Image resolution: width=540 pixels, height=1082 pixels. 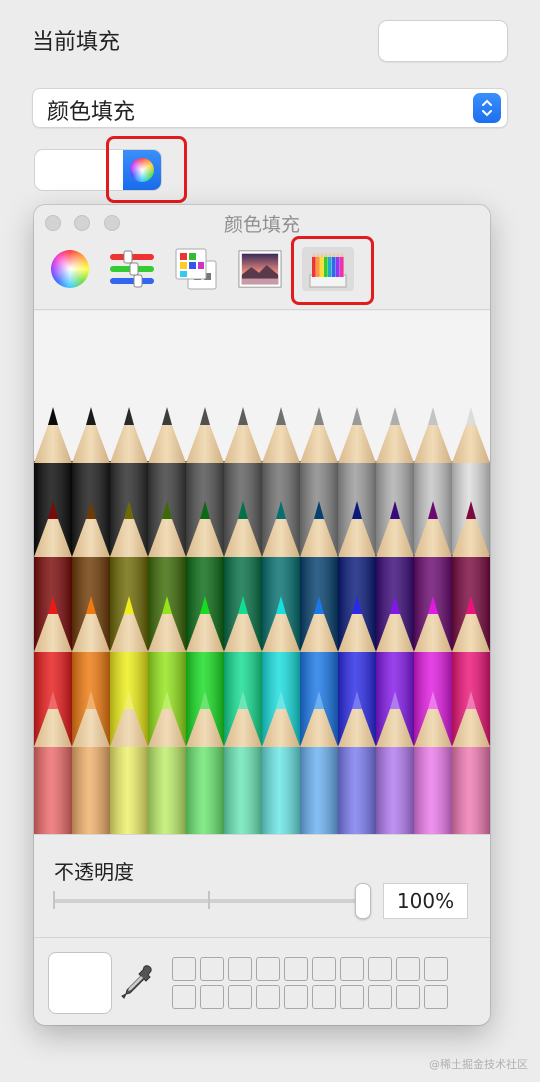 What do you see at coordinates (76, 42) in the screenshot?
I see `current-fill-label: 当前填充` at bounding box center [76, 42].